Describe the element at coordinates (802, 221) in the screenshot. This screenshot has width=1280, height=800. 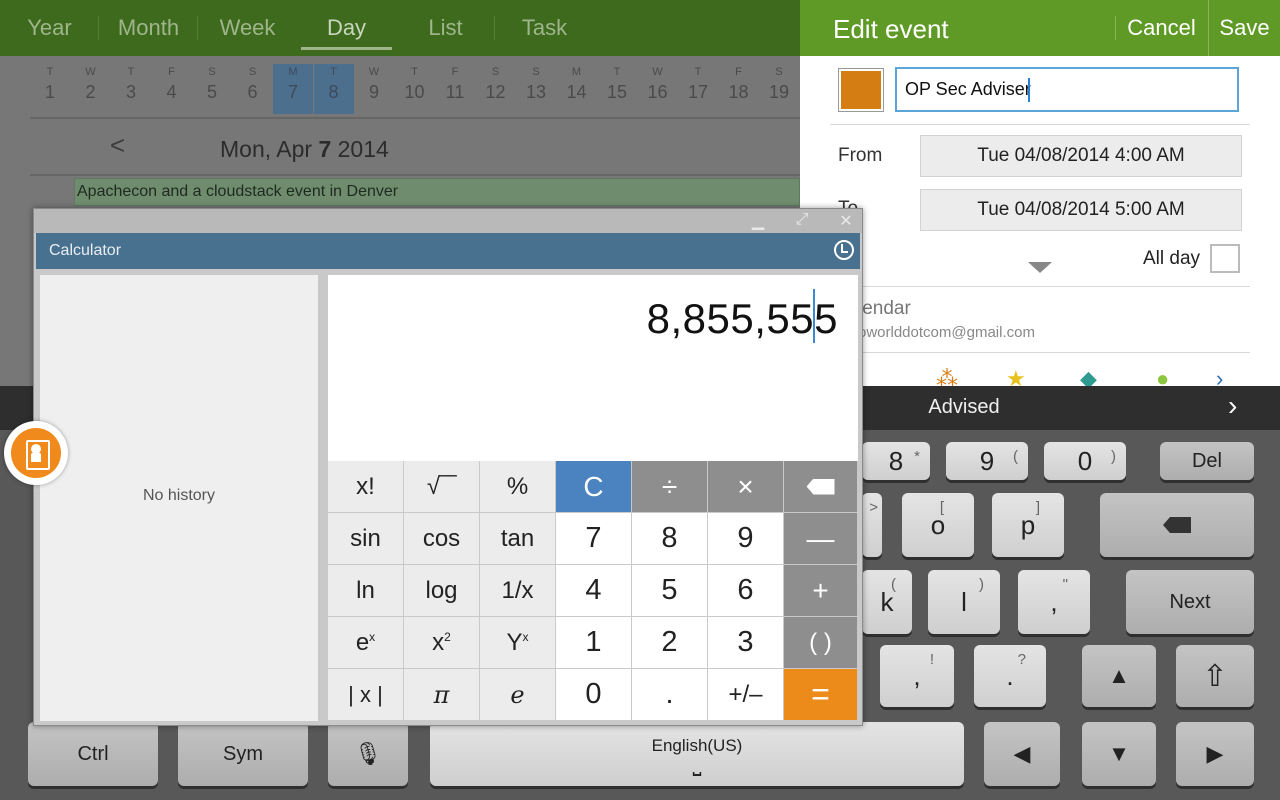
I see `maximize-icon: ⤢` at that location.